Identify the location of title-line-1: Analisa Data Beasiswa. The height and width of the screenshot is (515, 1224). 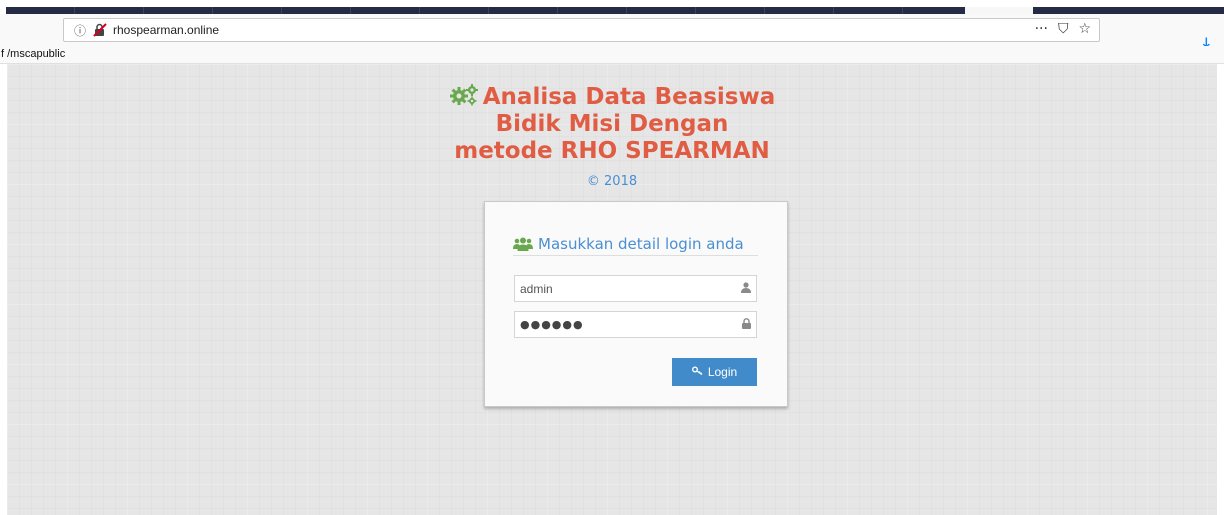
(612, 97).